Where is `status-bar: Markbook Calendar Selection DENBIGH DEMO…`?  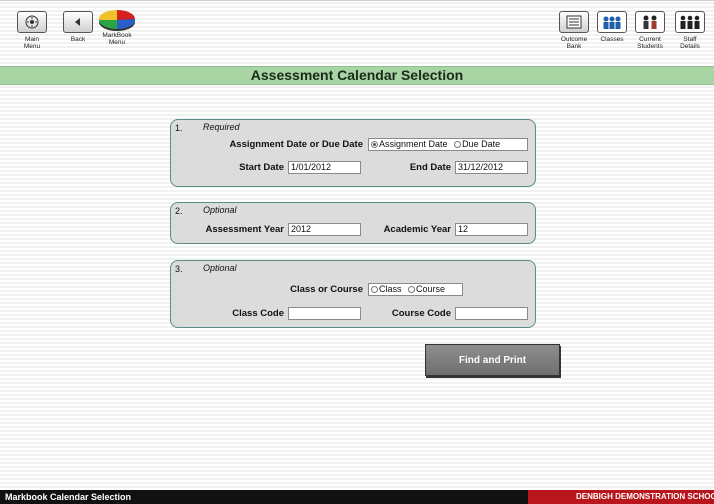 status-bar: Markbook Calendar Selection DENBIGH DEMO… is located at coordinates (357, 497).